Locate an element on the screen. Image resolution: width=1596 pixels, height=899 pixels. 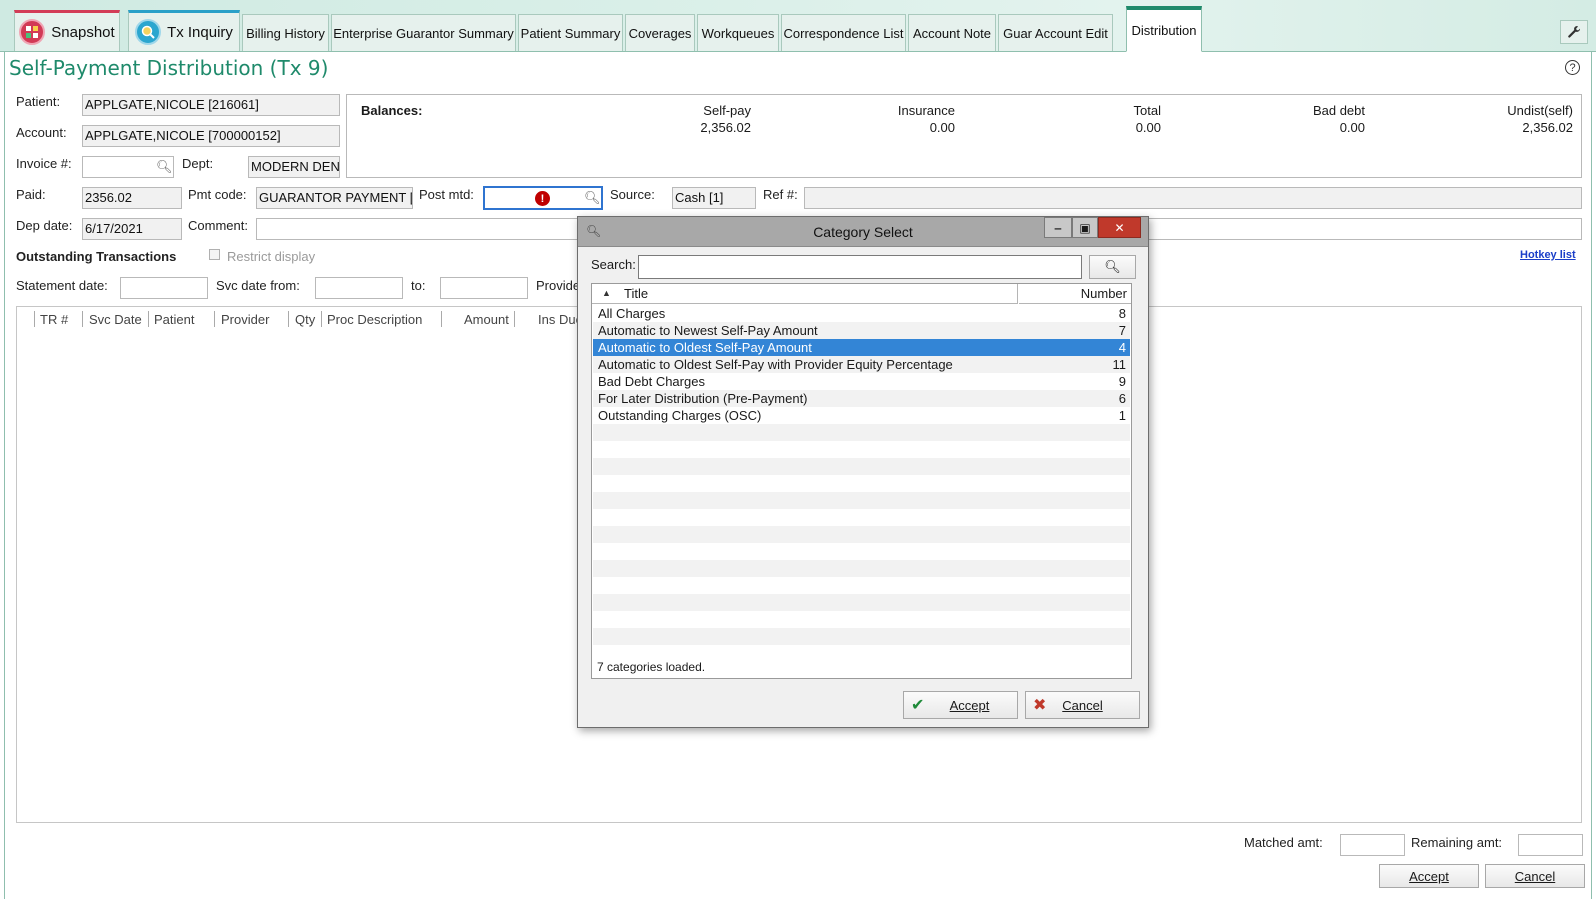
category-number: 9 is located at coordinates (1122, 381).